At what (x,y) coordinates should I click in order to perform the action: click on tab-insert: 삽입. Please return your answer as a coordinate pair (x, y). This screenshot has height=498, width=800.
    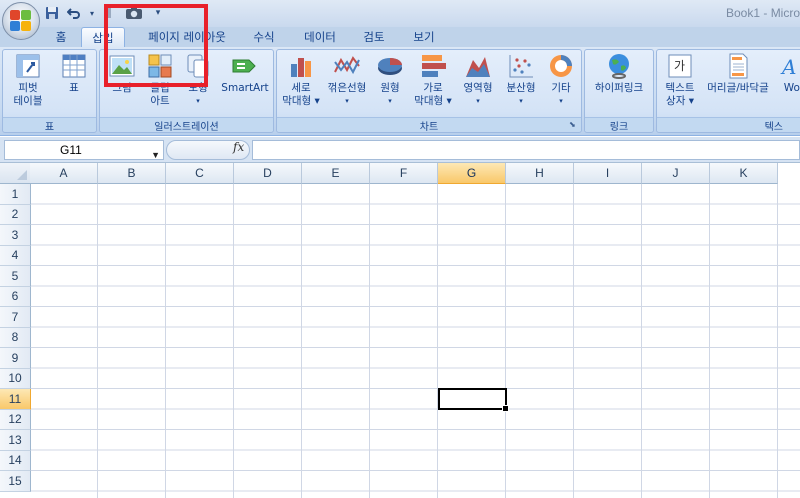
    Looking at the image, I should click on (103, 37).